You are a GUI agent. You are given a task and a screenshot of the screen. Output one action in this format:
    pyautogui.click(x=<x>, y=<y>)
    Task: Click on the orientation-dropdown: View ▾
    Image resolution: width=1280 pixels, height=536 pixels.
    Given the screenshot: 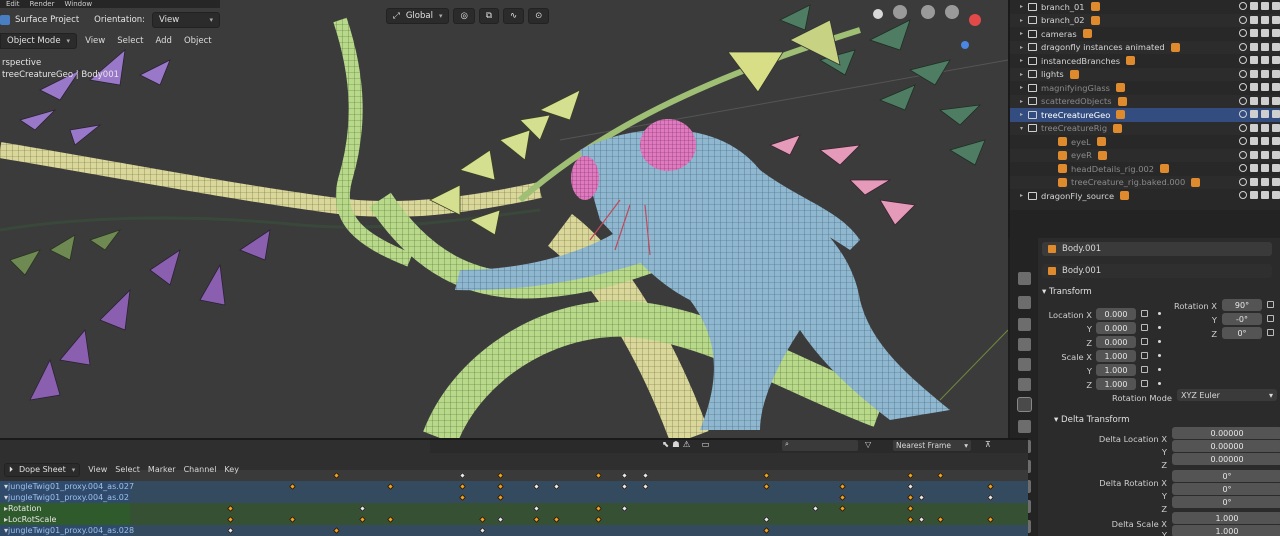 What is the action you would take?
    pyautogui.click(x=186, y=20)
    